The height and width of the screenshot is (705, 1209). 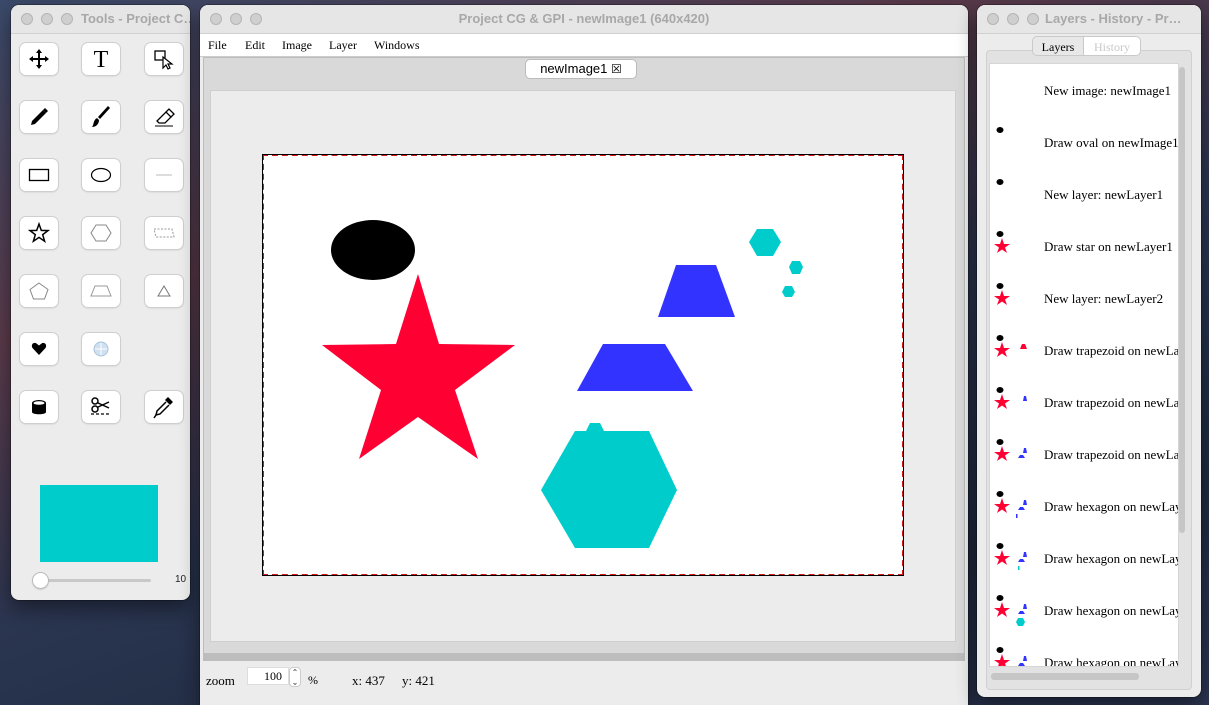 I want to click on oval-icon, so click(x=101, y=175).